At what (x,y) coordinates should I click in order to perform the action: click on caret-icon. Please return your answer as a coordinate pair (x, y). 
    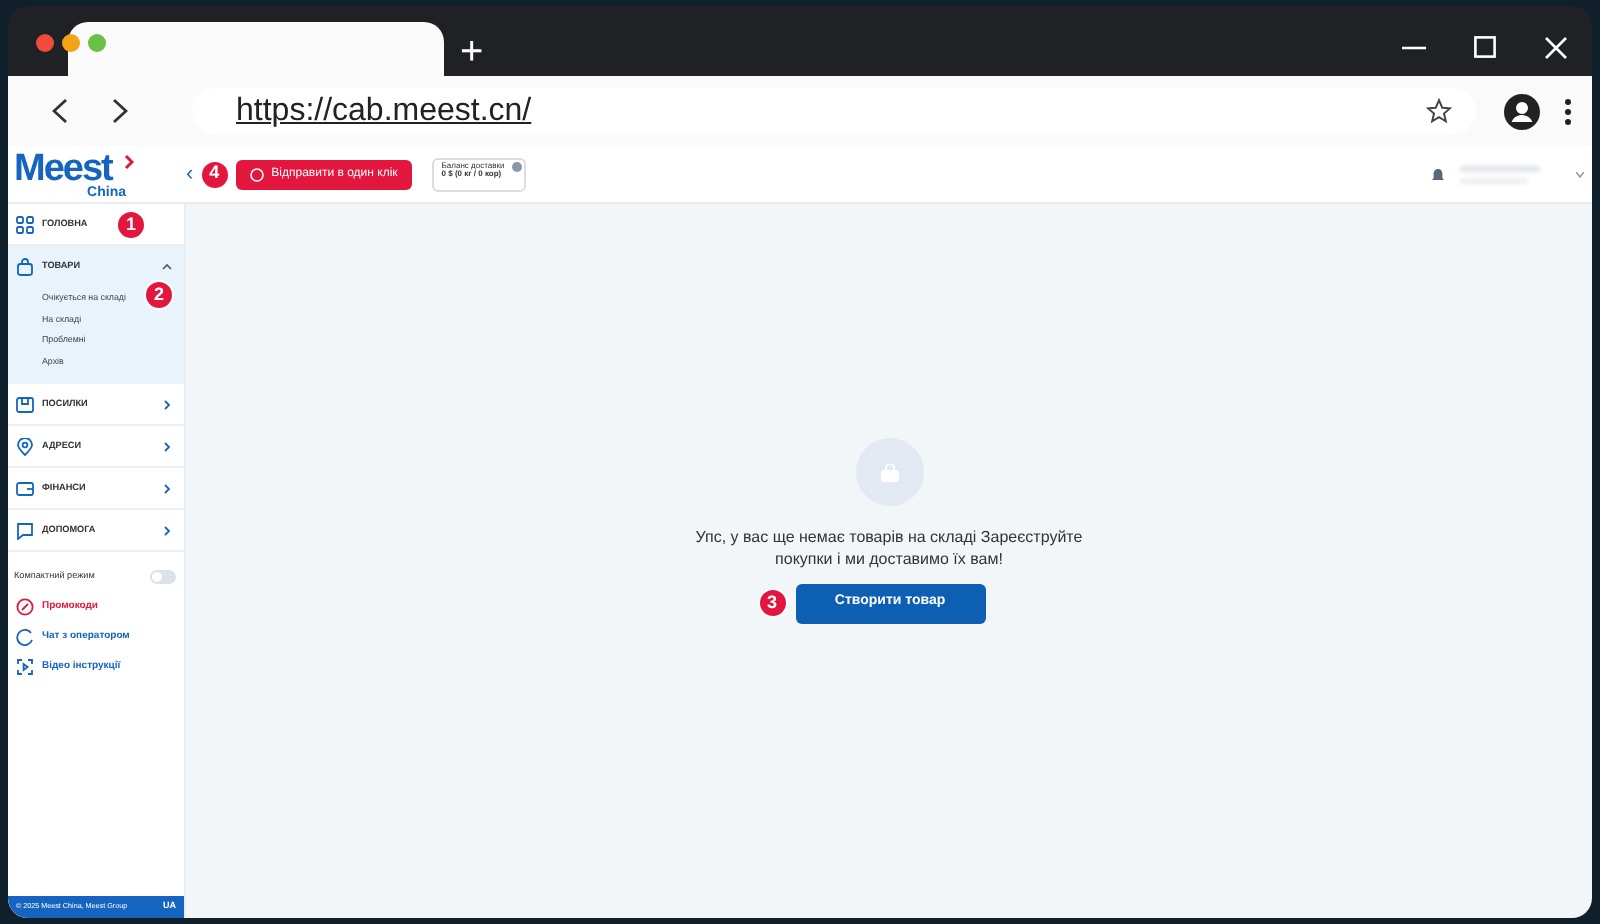
    Looking at the image, I should click on (1580, 174).